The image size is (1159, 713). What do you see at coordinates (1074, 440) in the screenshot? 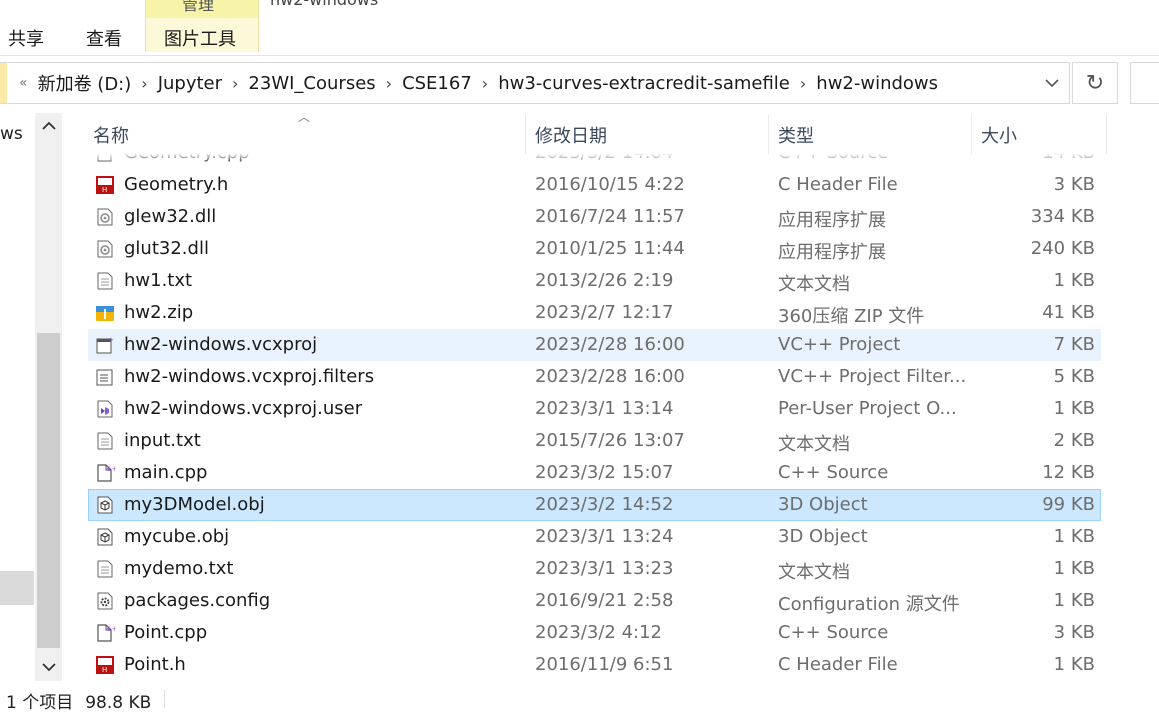
I see `file-size: 2 KB` at bounding box center [1074, 440].